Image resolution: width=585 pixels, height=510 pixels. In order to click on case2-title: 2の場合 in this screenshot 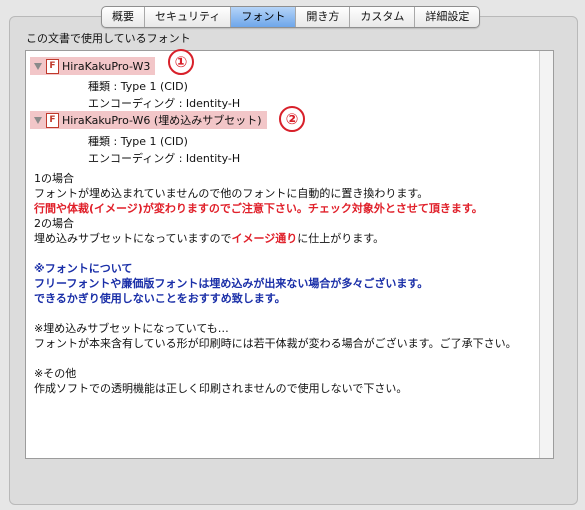, I will do `click(54, 223)`.